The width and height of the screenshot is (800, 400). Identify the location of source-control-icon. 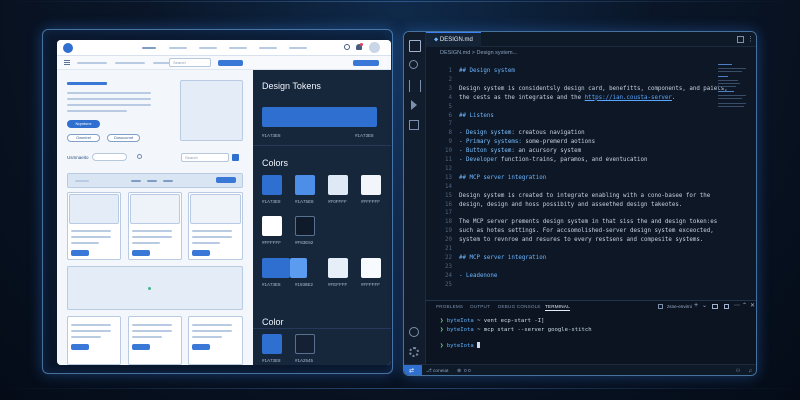
(415, 86).